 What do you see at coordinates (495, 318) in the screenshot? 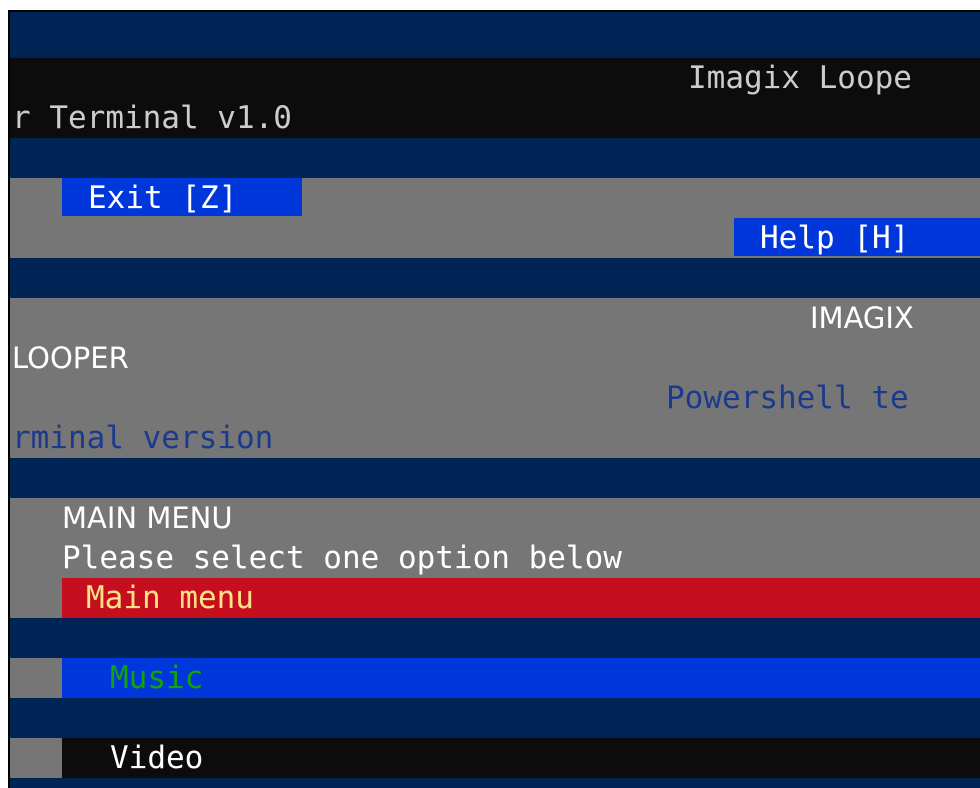
I see `banner-row-1: IMAGIX` at bounding box center [495, 318].